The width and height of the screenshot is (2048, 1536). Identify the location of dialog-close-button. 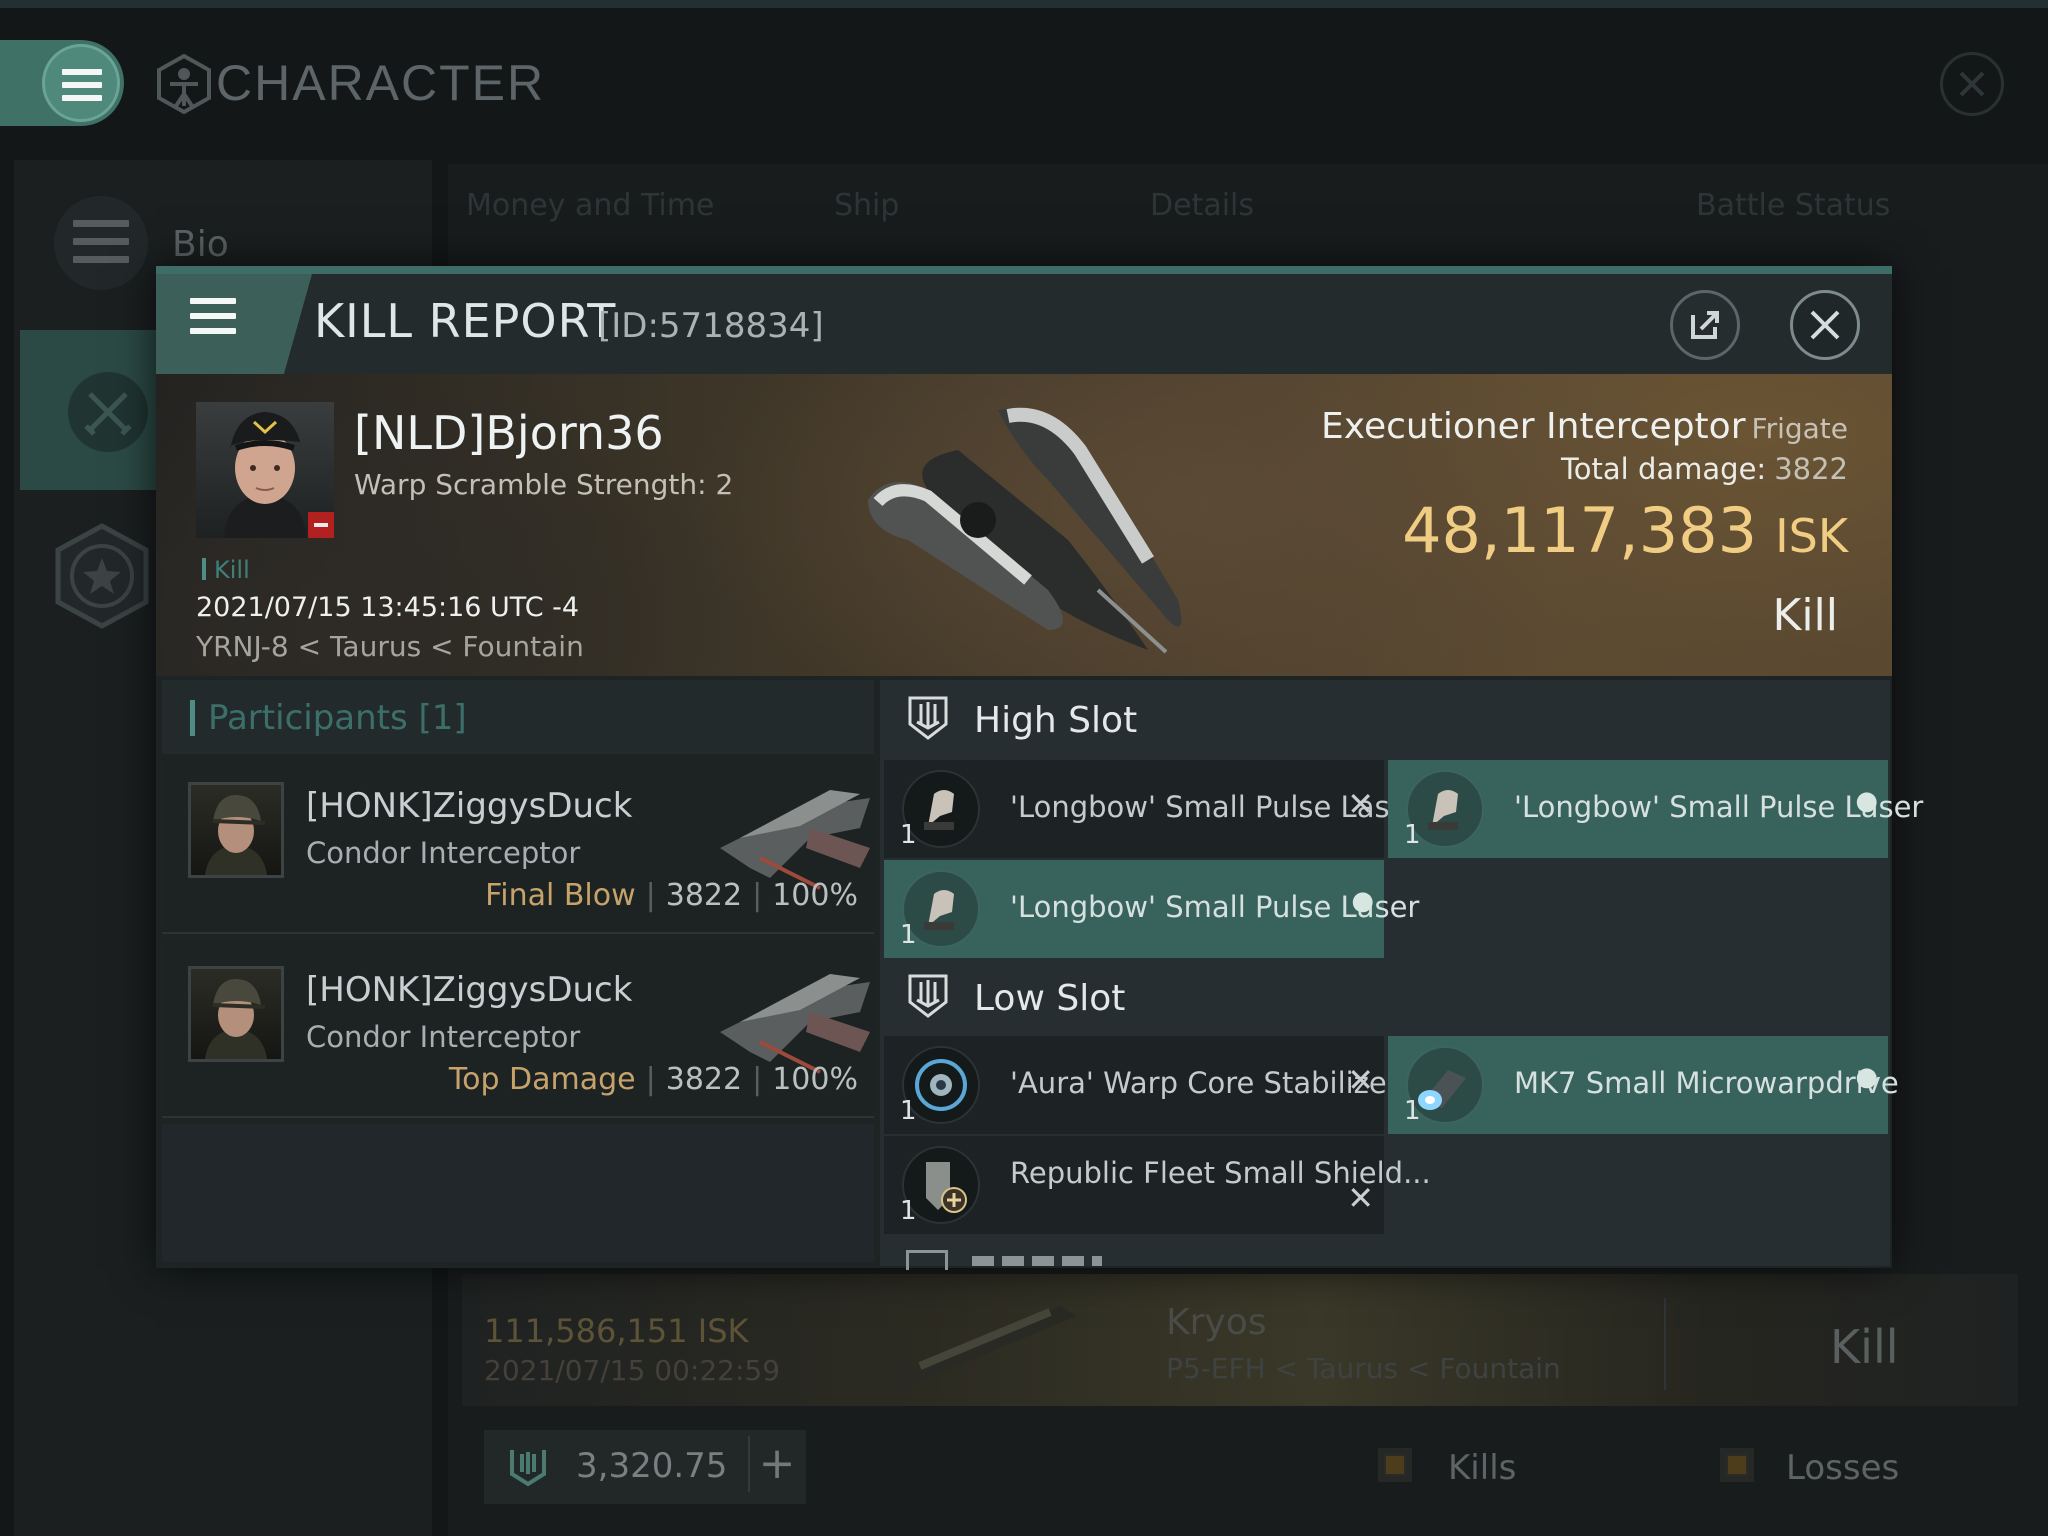
(1825, 325).